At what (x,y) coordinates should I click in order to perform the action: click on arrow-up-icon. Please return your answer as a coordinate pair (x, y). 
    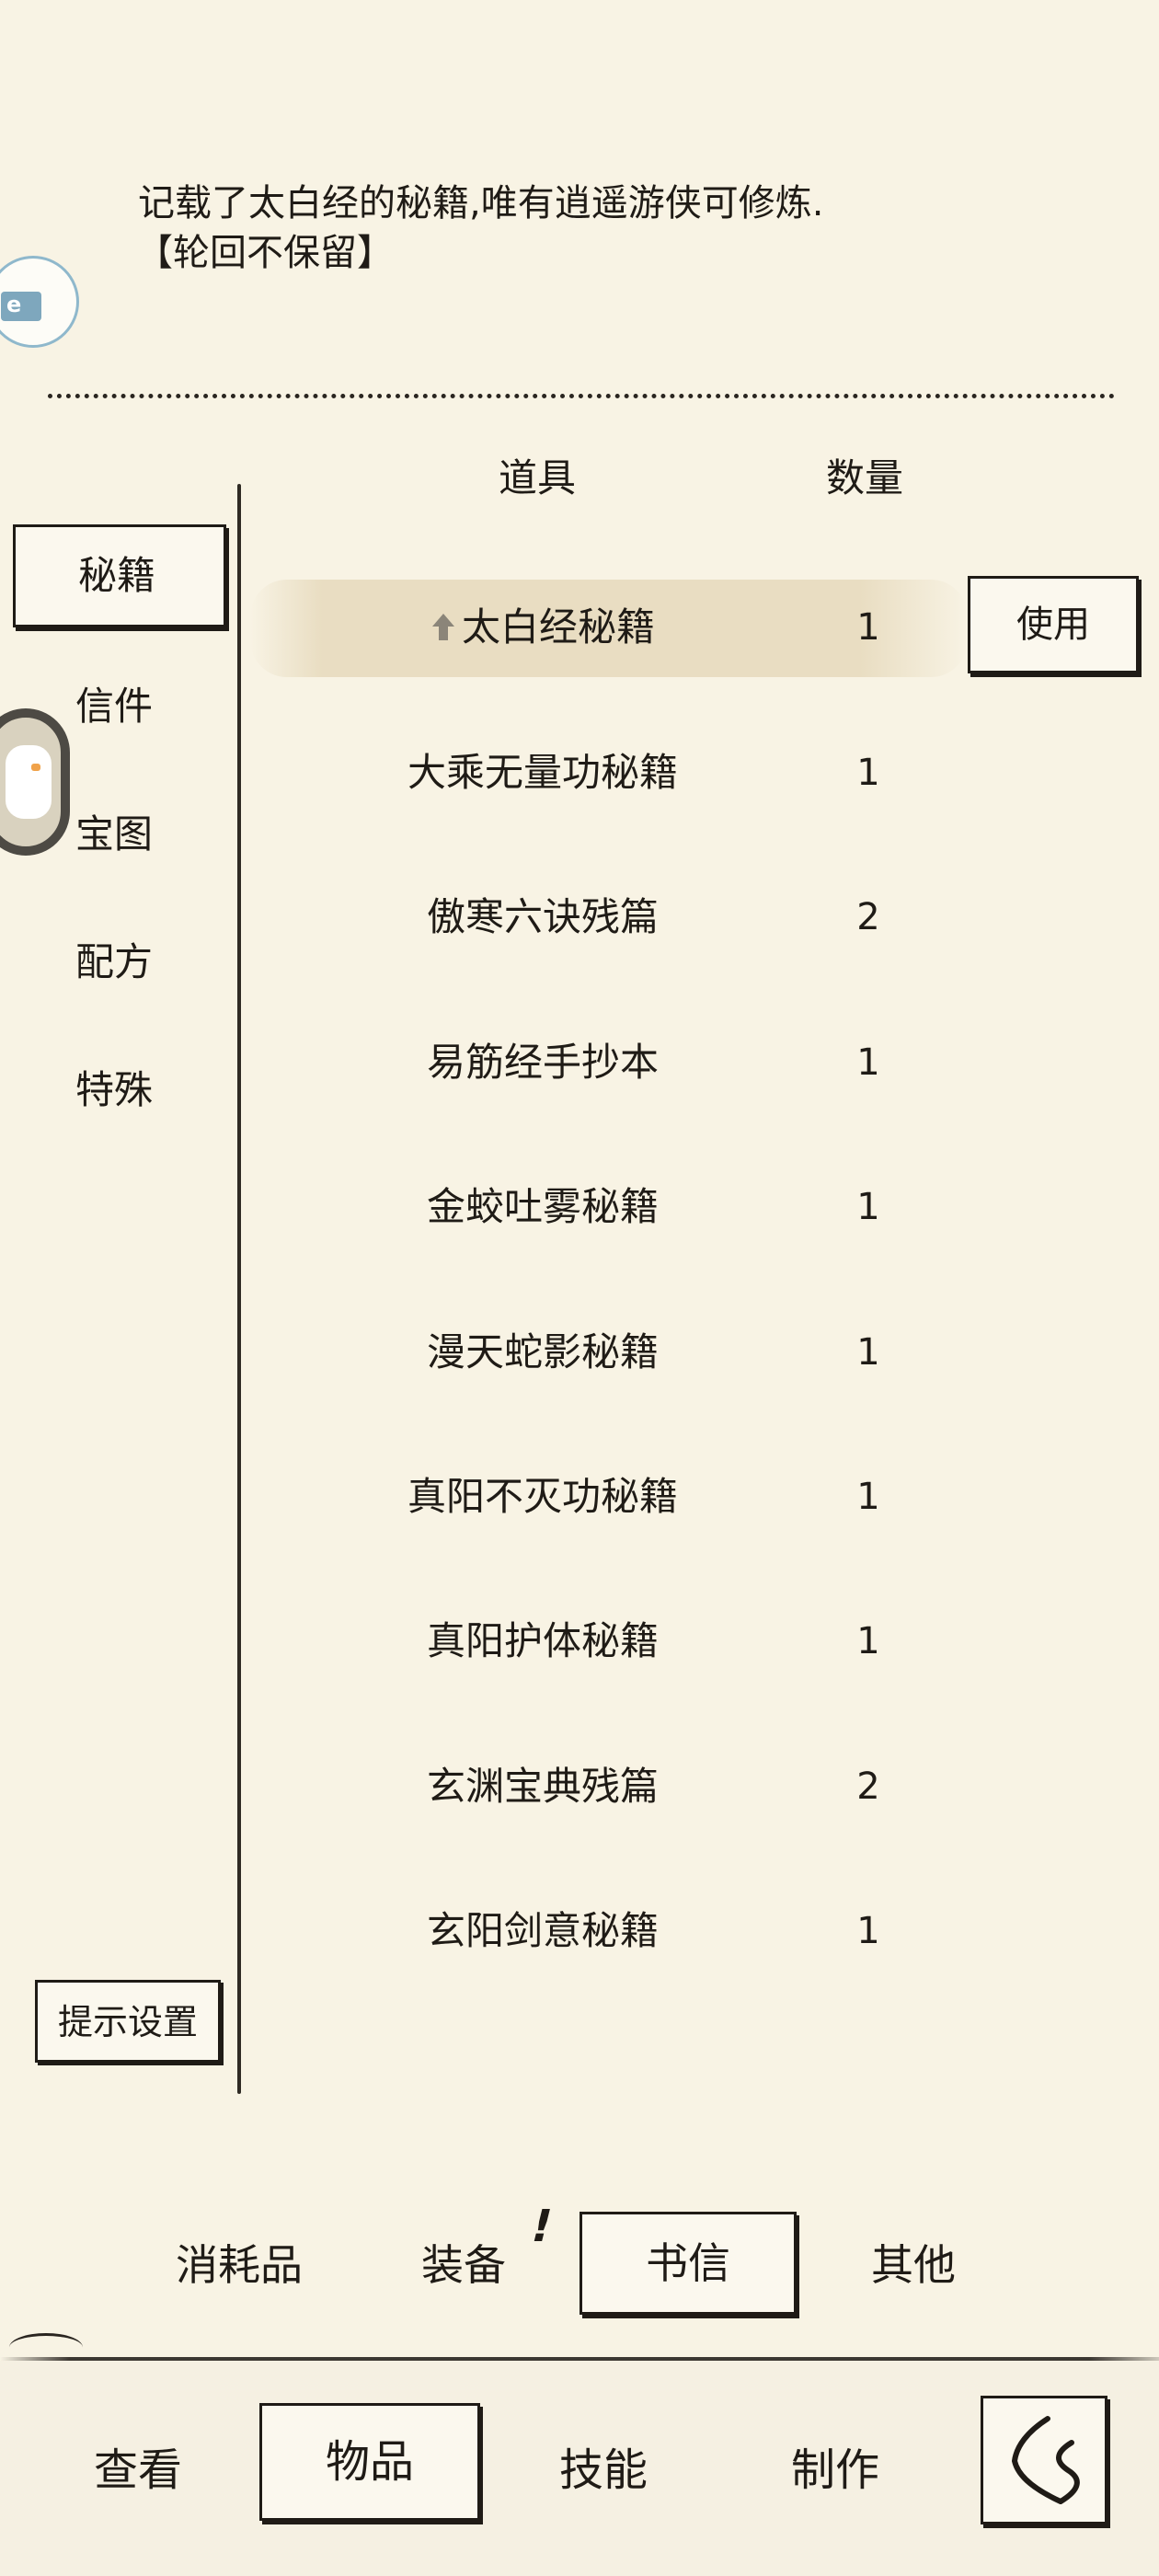
    Looking at the image, I should click on (443, 627).